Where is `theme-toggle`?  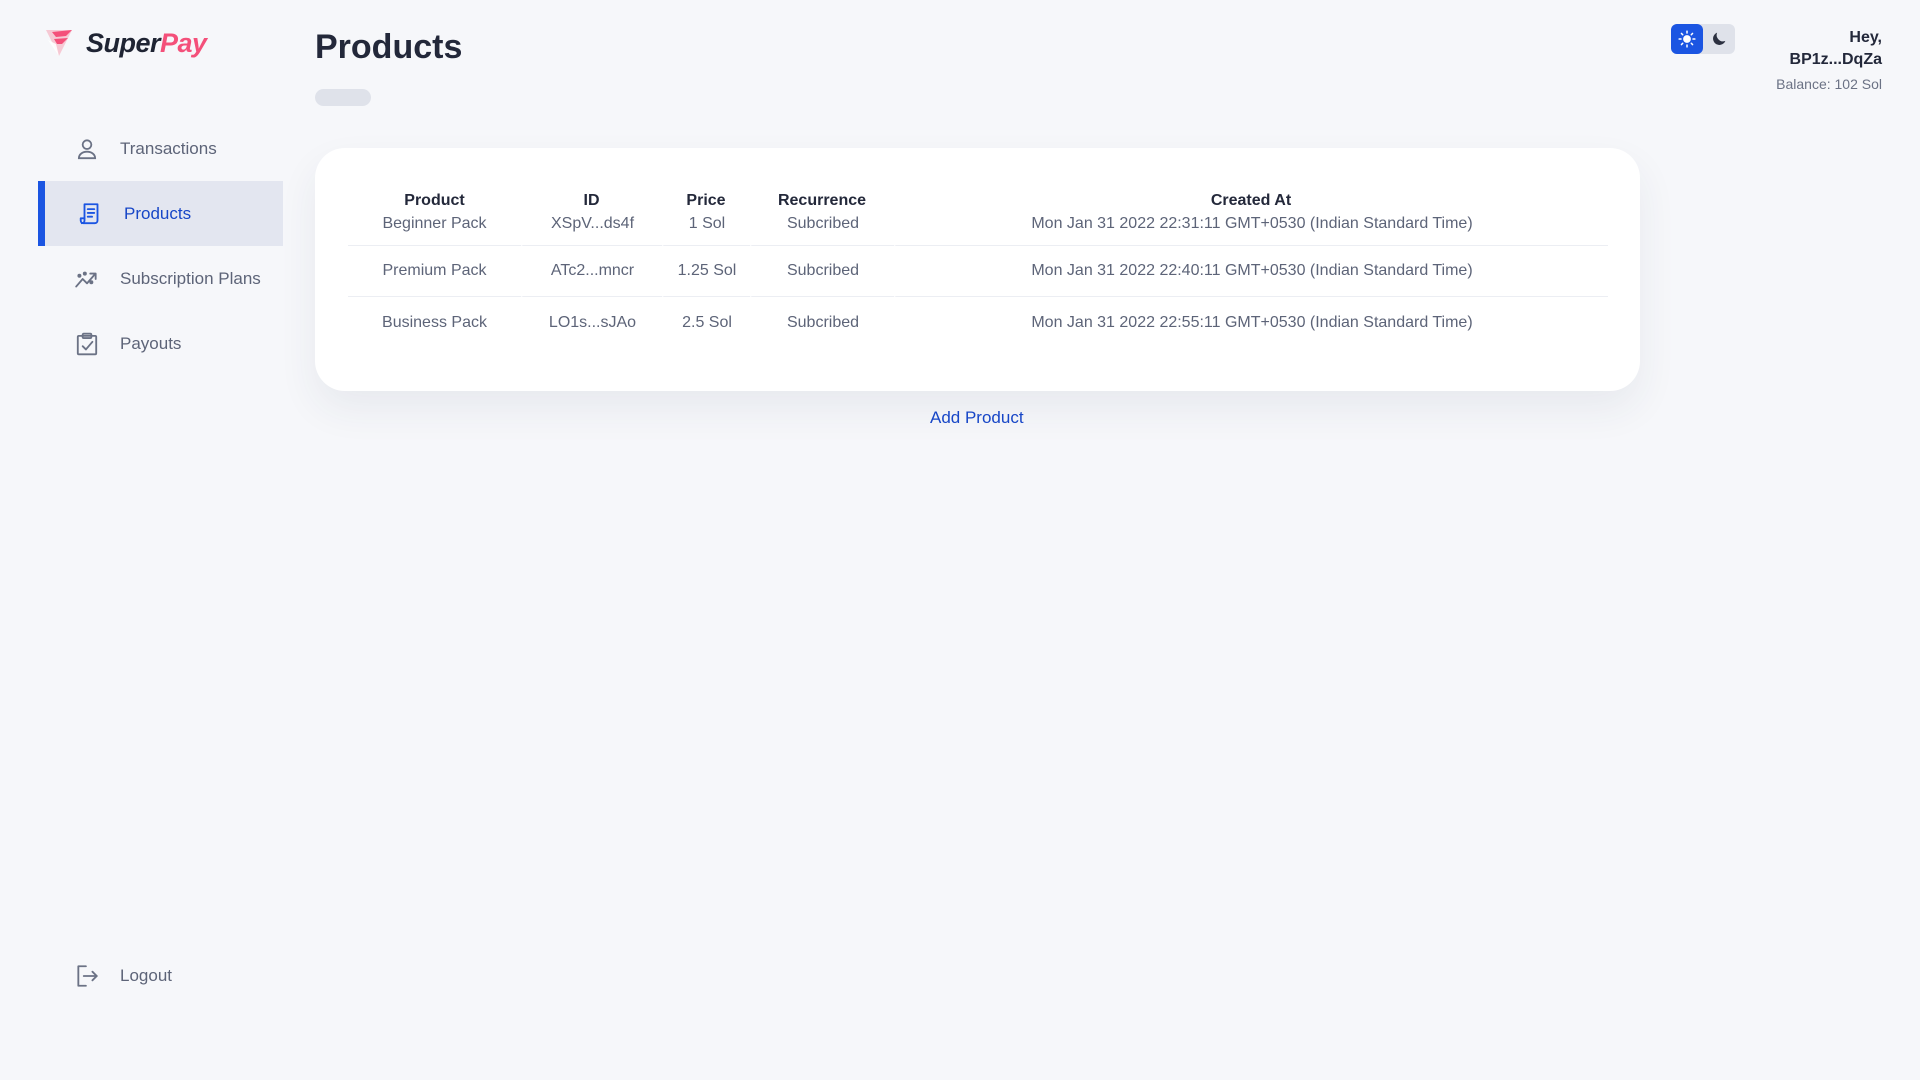 theme-toggle is located at coordinates (1703, 39).